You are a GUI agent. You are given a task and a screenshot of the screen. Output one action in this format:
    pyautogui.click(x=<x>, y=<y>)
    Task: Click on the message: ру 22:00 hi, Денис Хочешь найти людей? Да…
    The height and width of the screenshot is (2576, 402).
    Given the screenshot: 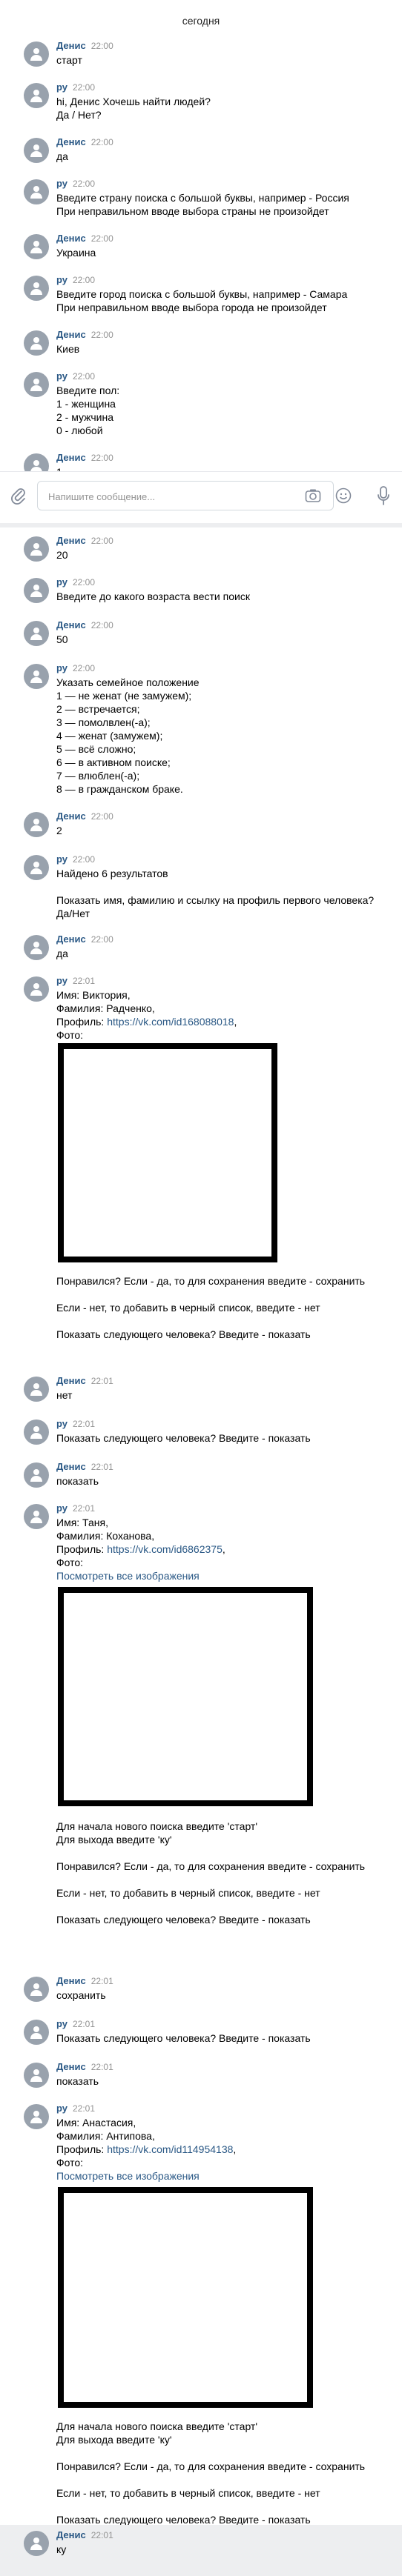 What is the action you would take?
    pyautogui.click(x=201, y=100)
    